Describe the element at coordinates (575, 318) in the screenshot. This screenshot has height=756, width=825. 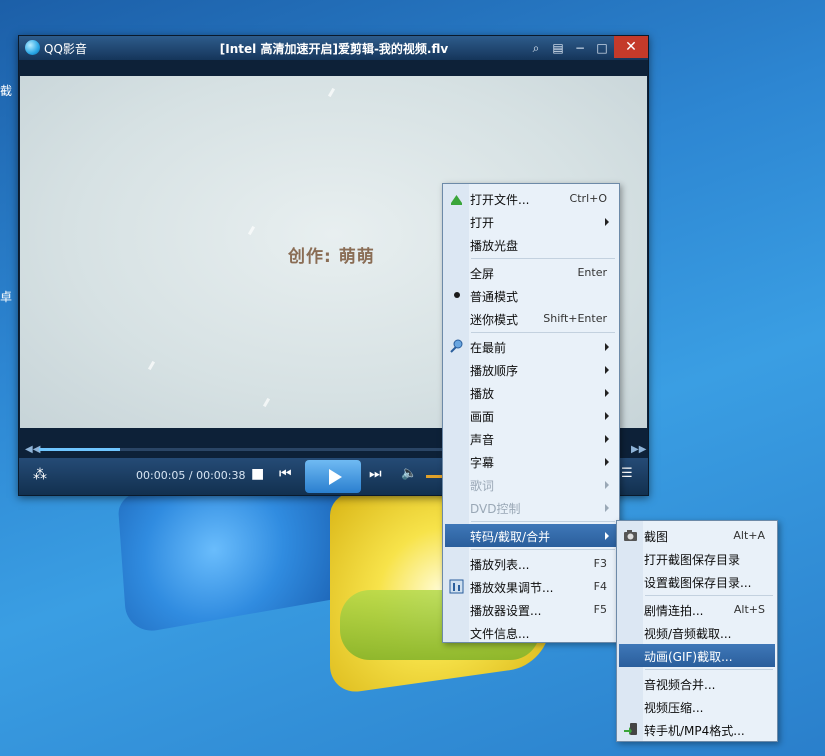
I see `menu-shortcut: Shift+Enter` at that location.